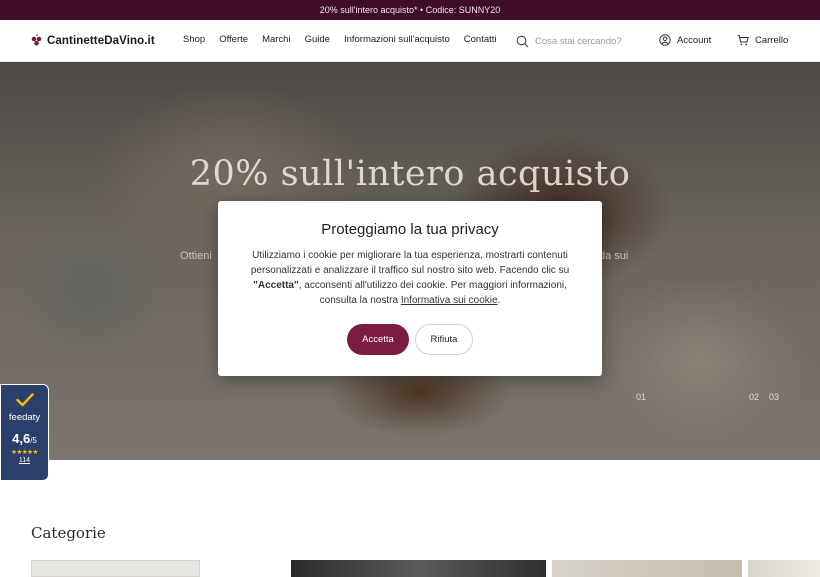 Image resolution: width=820 pixels, height=577 pixels. I want to click on cookie-body-accept-ref: "Accetta", so click(276, 285).